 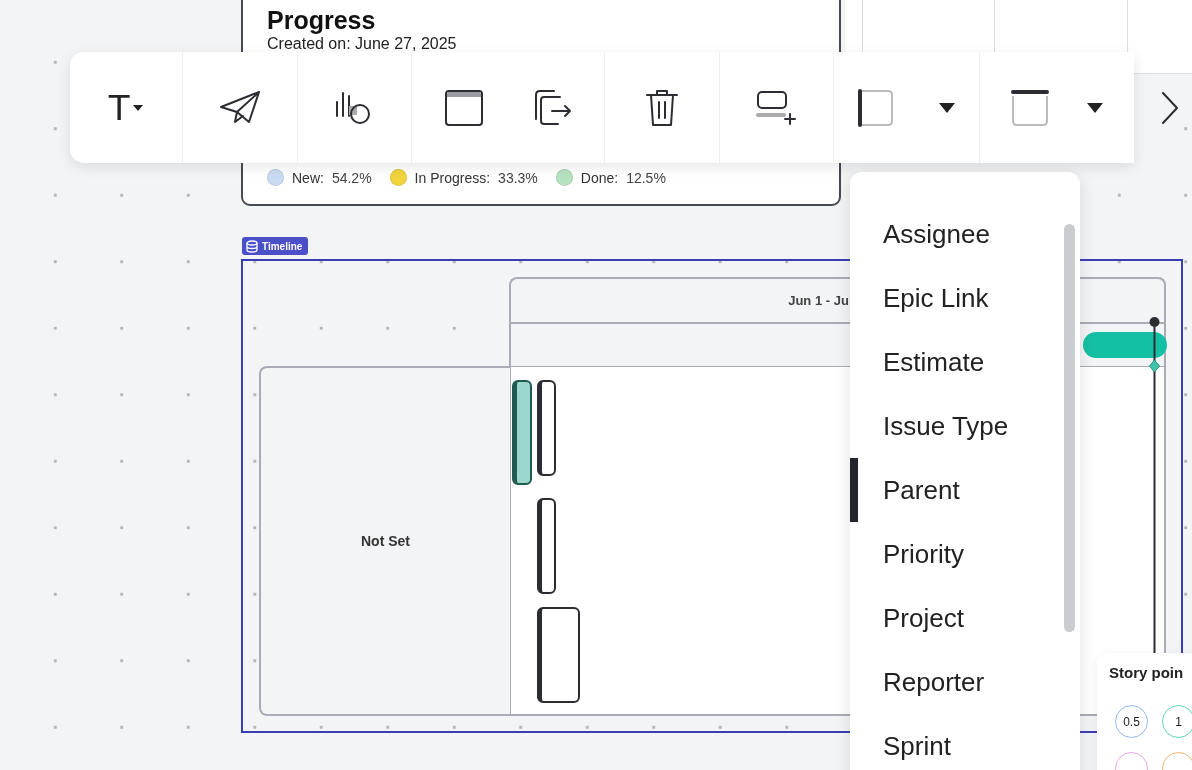 I want to click on menu-item: Reporter, so click(x=965, y=682).